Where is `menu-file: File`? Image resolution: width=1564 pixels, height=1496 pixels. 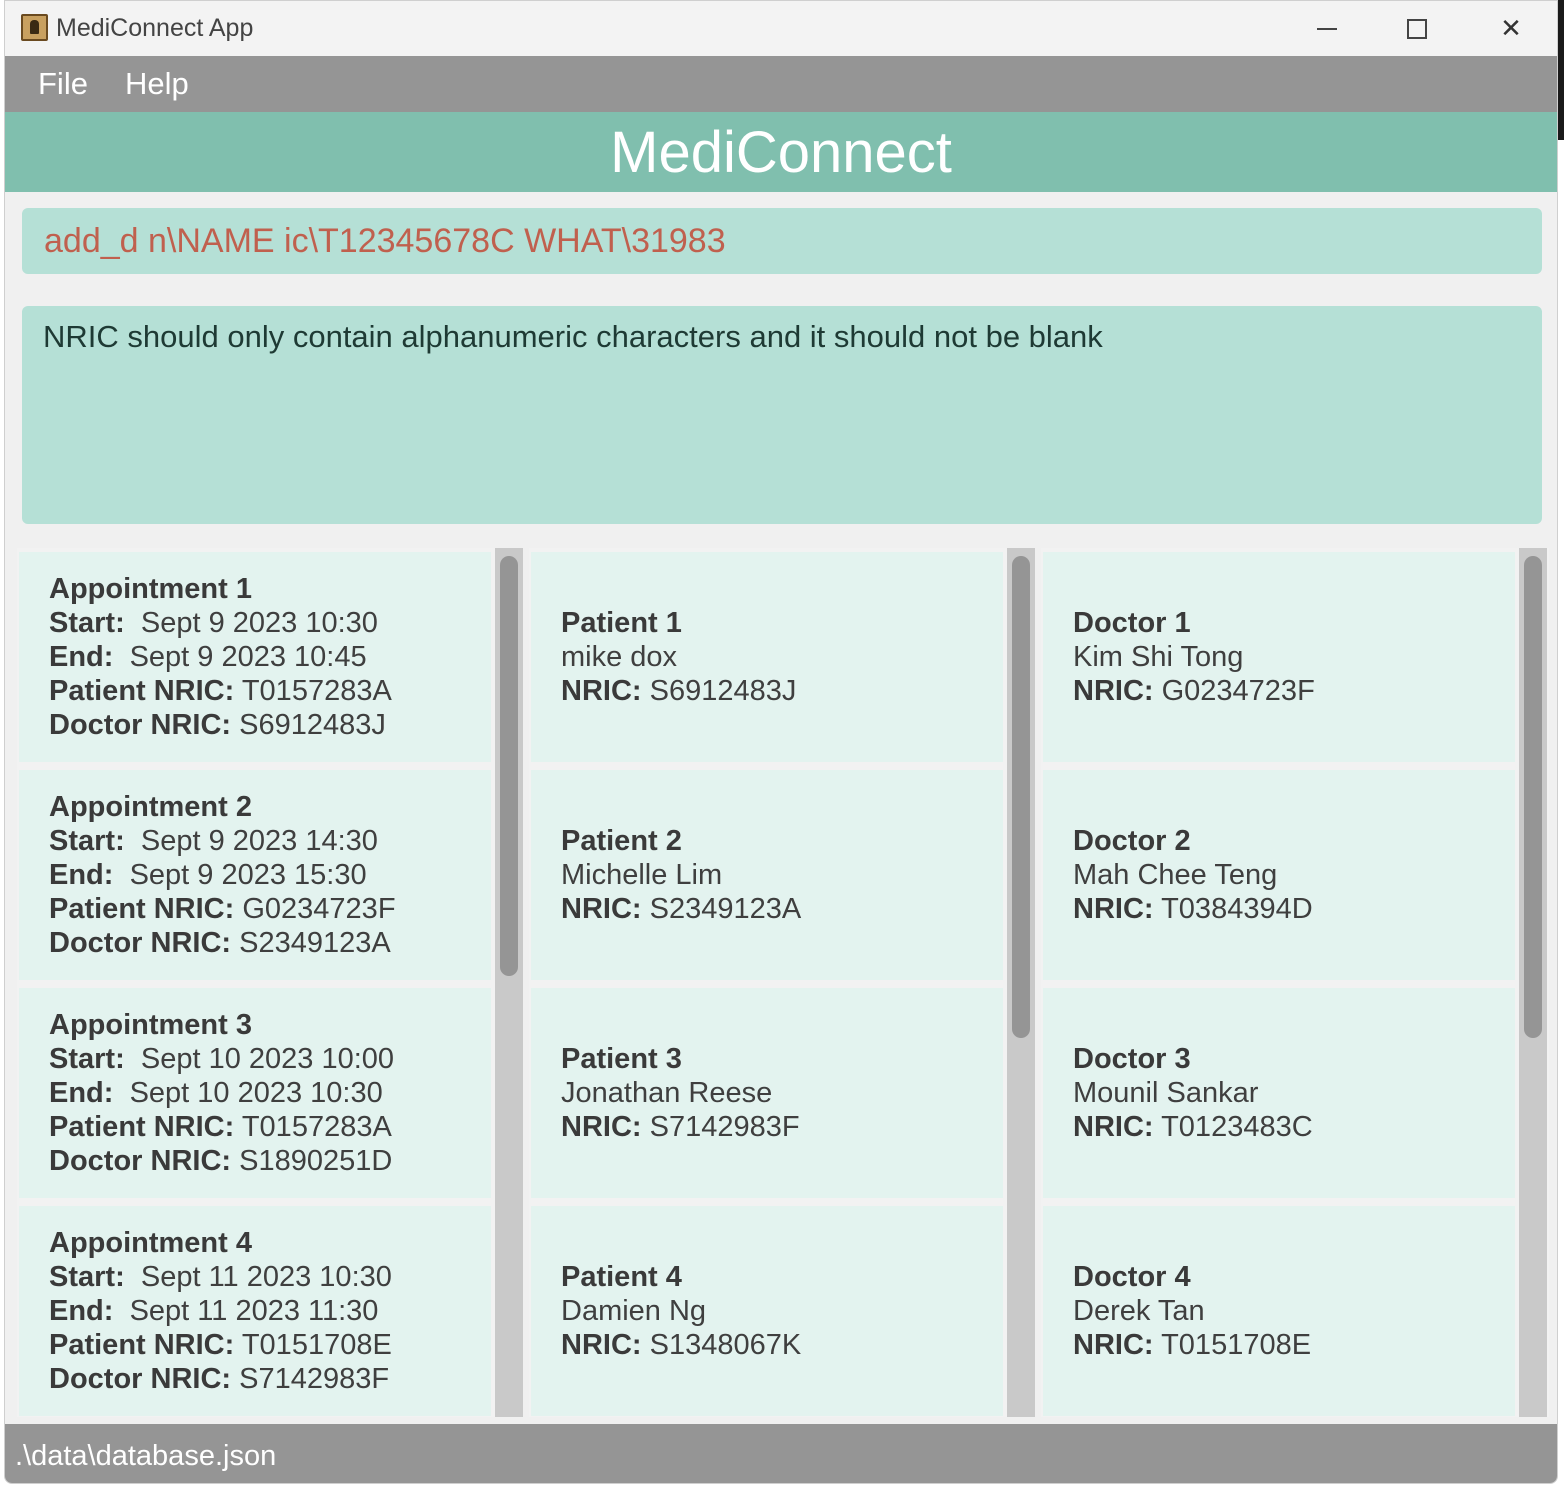
menu-file: File is located at coordinates (63, 84).